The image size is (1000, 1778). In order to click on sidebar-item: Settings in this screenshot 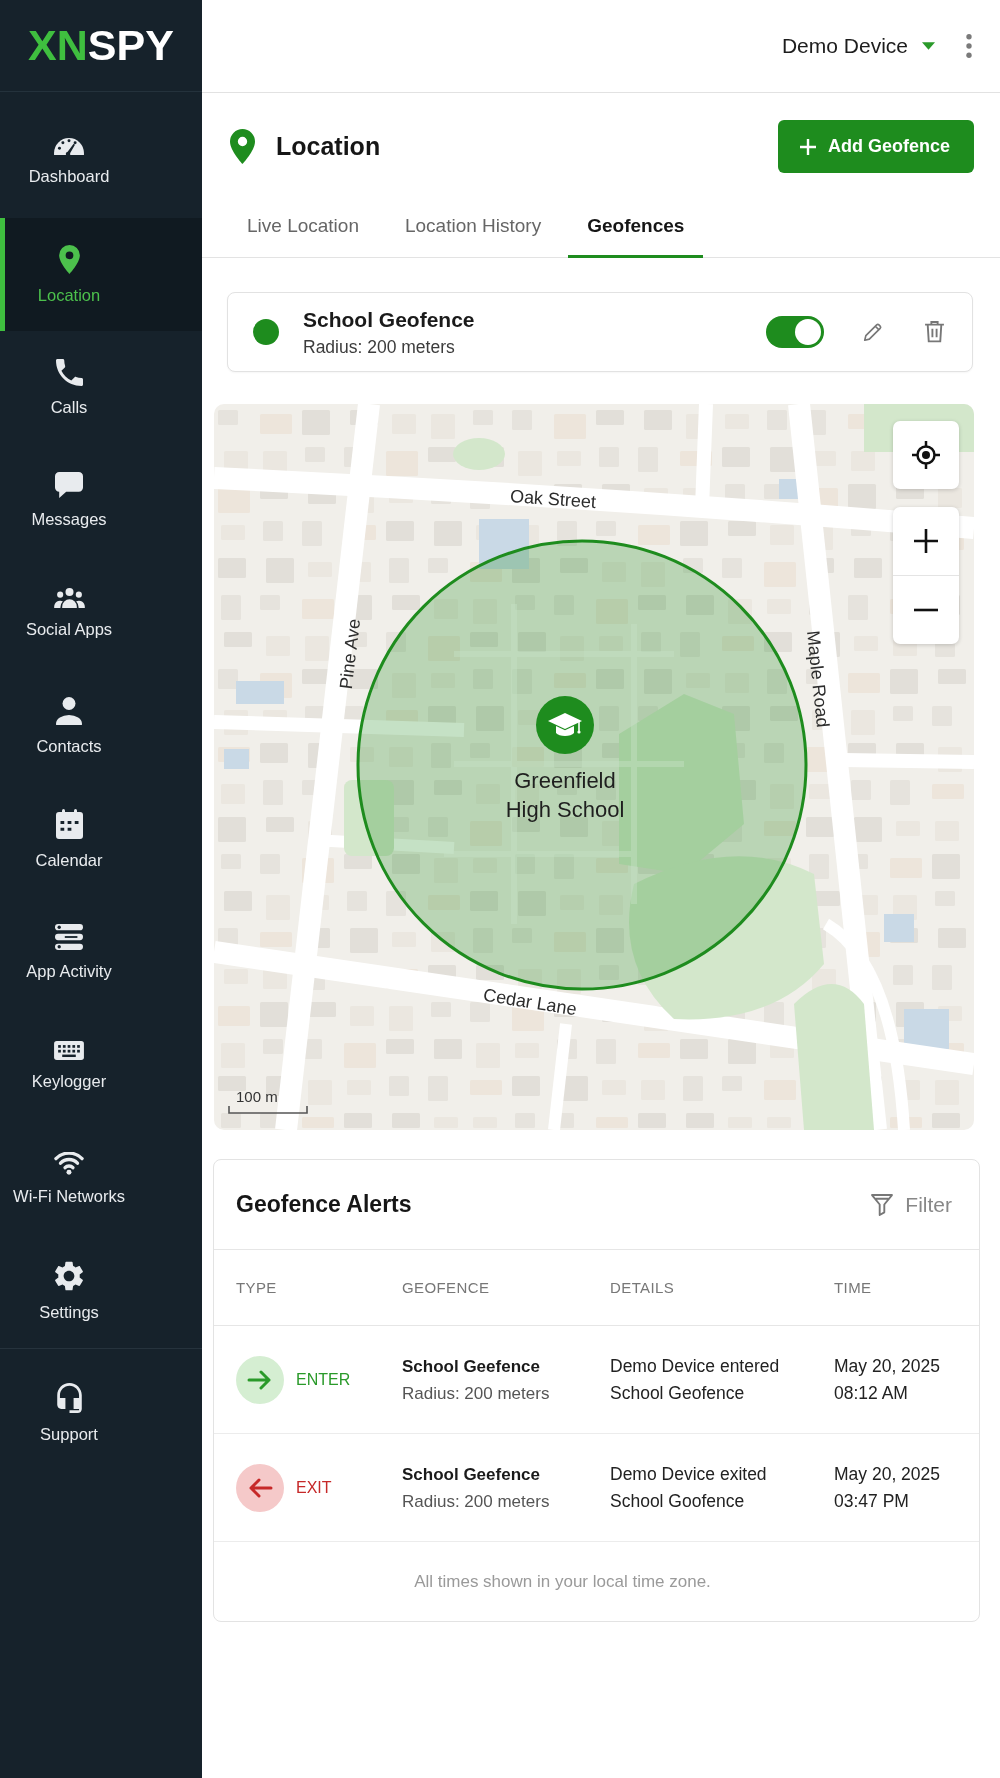, I will do `click(101, 1291)`.